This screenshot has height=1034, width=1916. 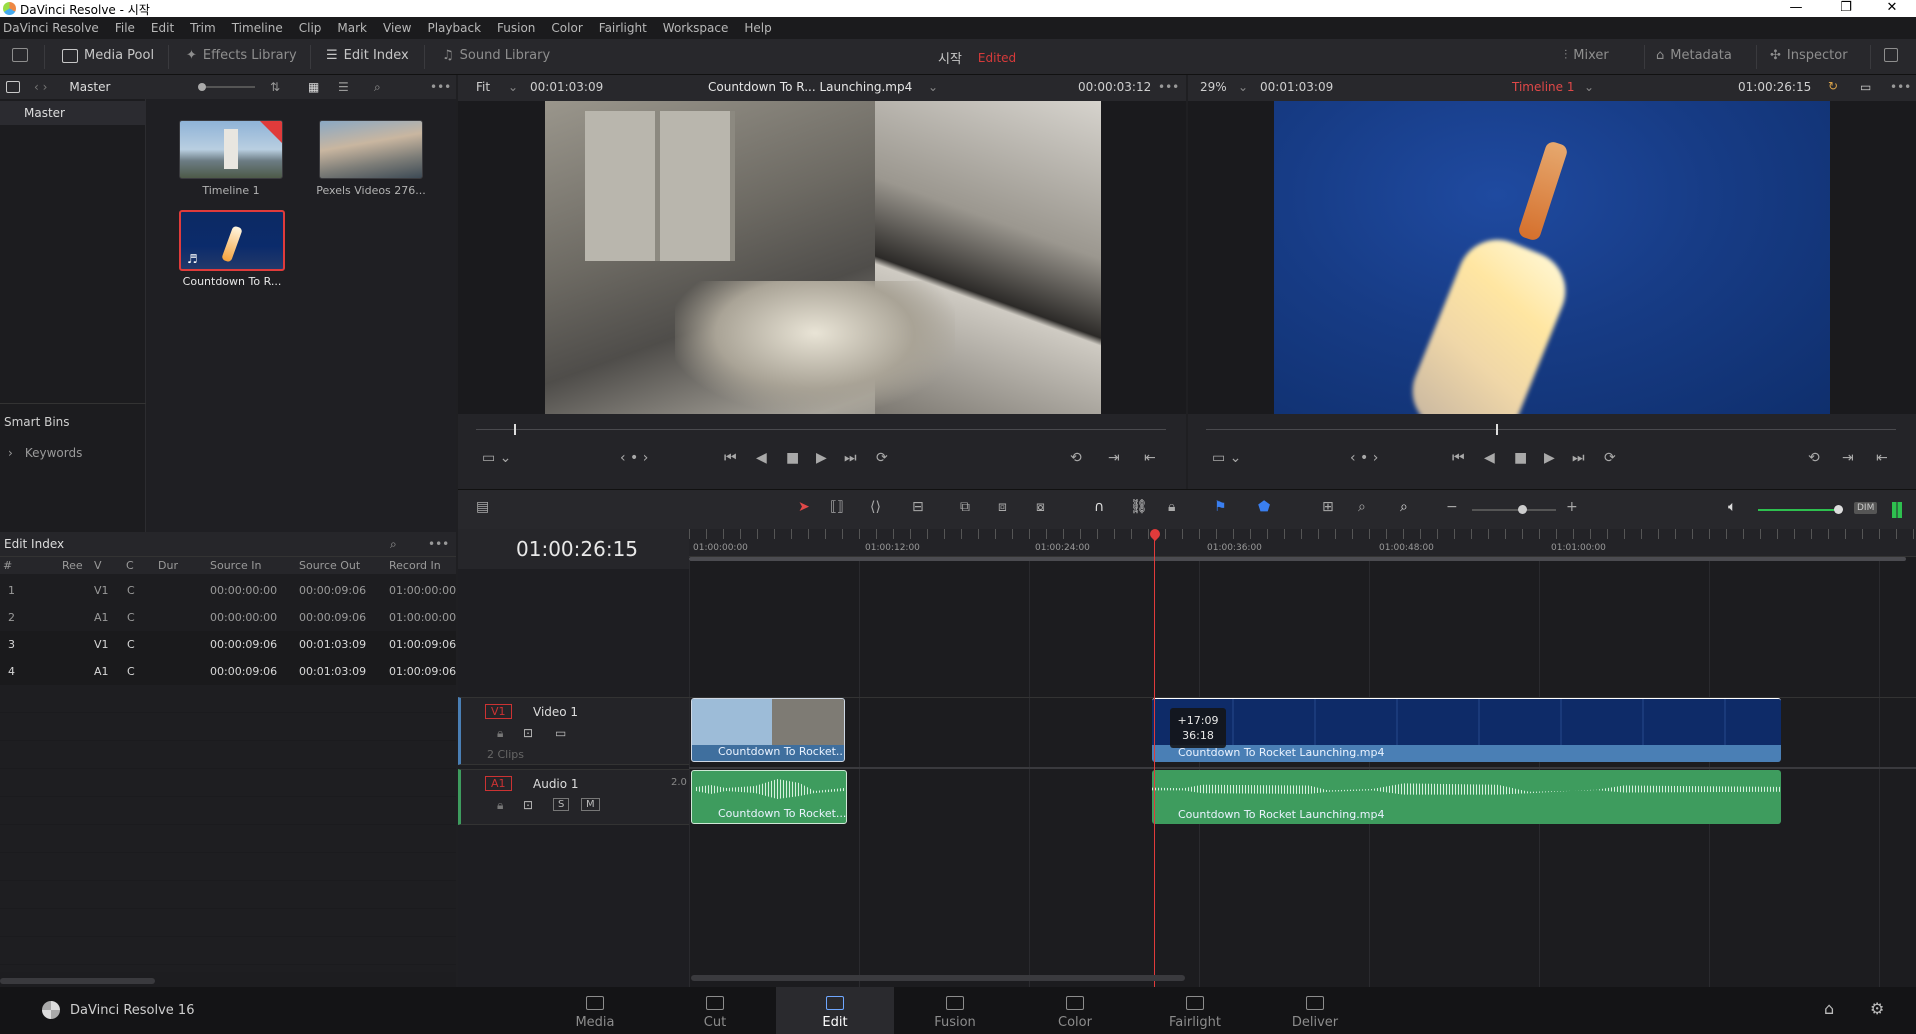 What do you see at coordinates (232, 240) in the screenshot?
I see `media-clip-thumbnail-selected: ♬` at bounding box center [232, 240].